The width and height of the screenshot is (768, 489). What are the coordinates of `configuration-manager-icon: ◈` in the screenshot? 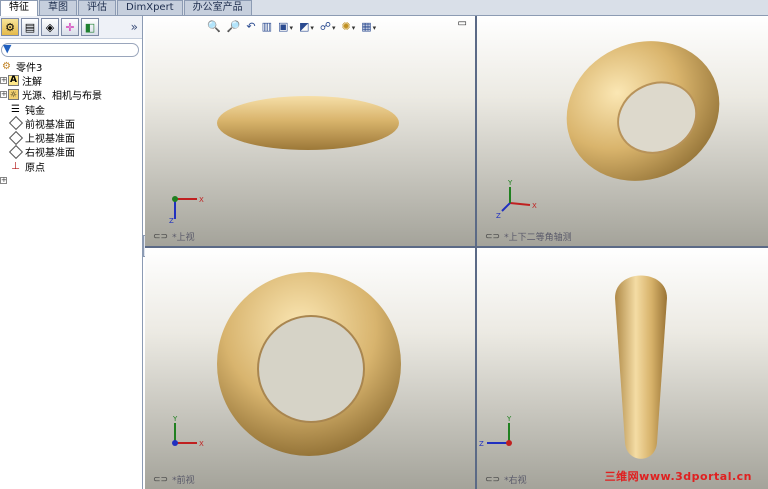 It's located at (50, 27).